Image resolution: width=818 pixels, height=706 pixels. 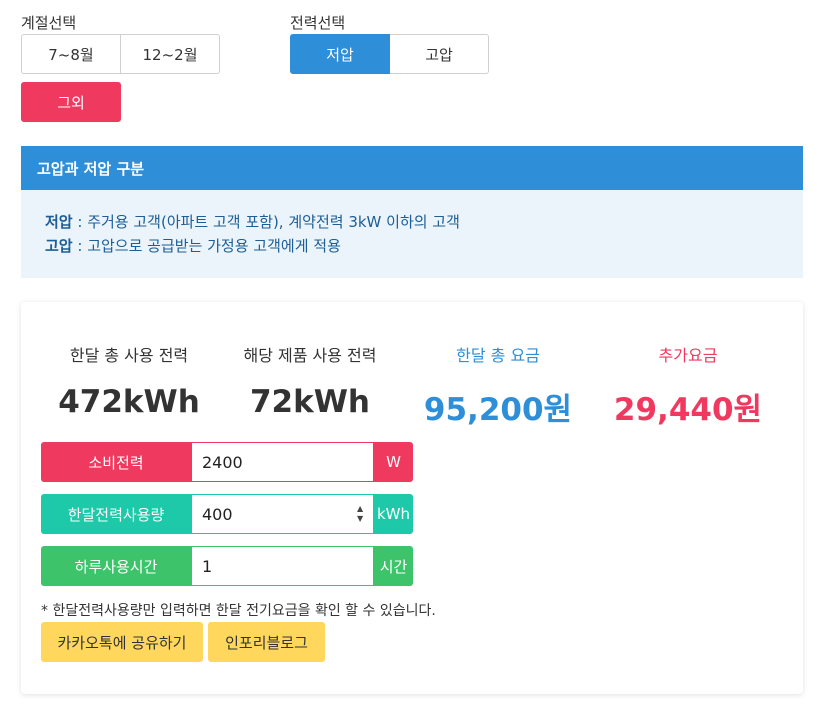 I want to click on info-low-term: 저압, so click(x=59, y=222).